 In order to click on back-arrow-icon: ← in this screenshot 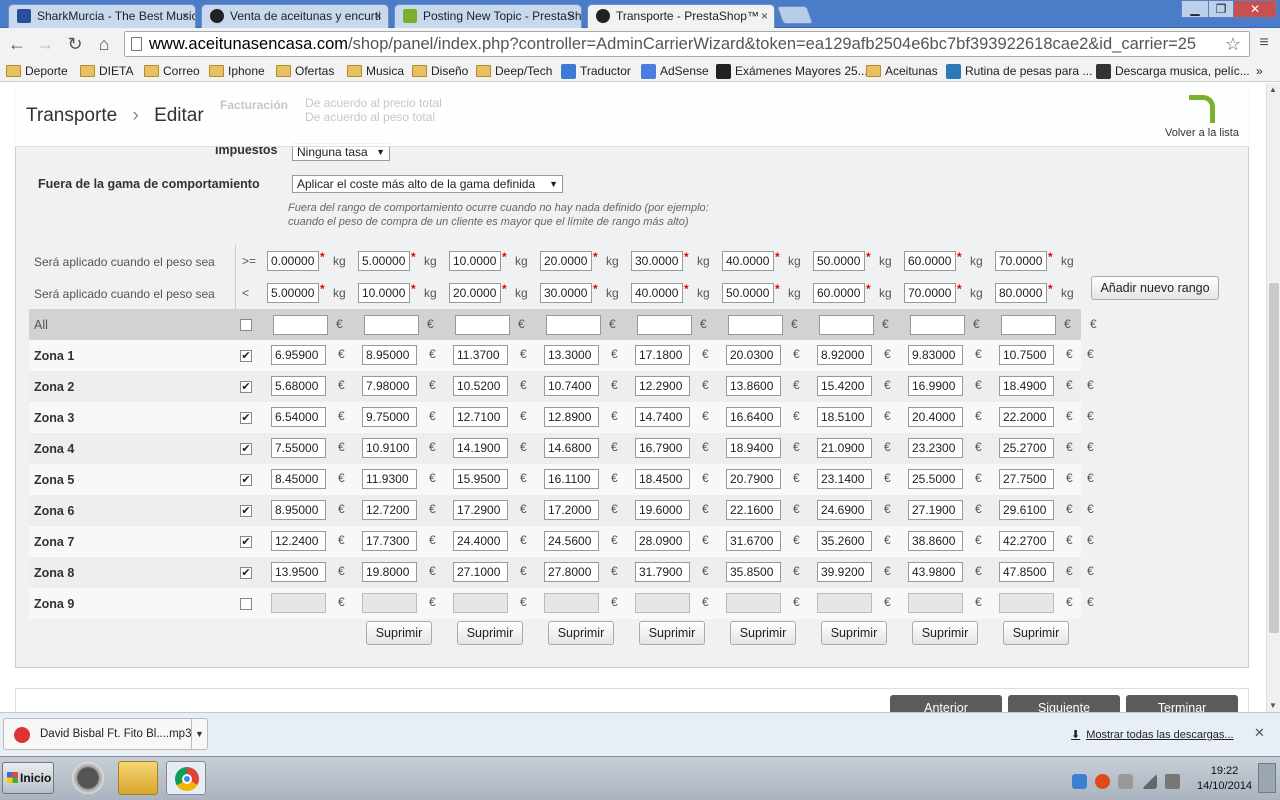, I will do `click(17, 44)`.